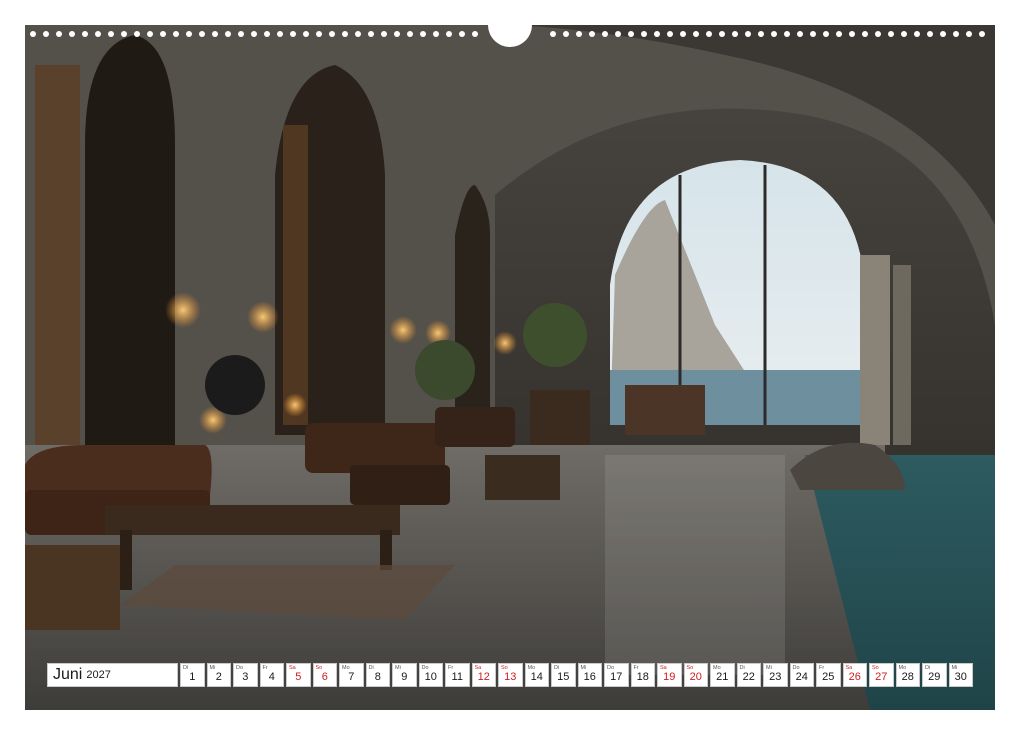 This screenshot has width=1020, height=735. I want to click on day-cell: Do 17, so click(616, 675).